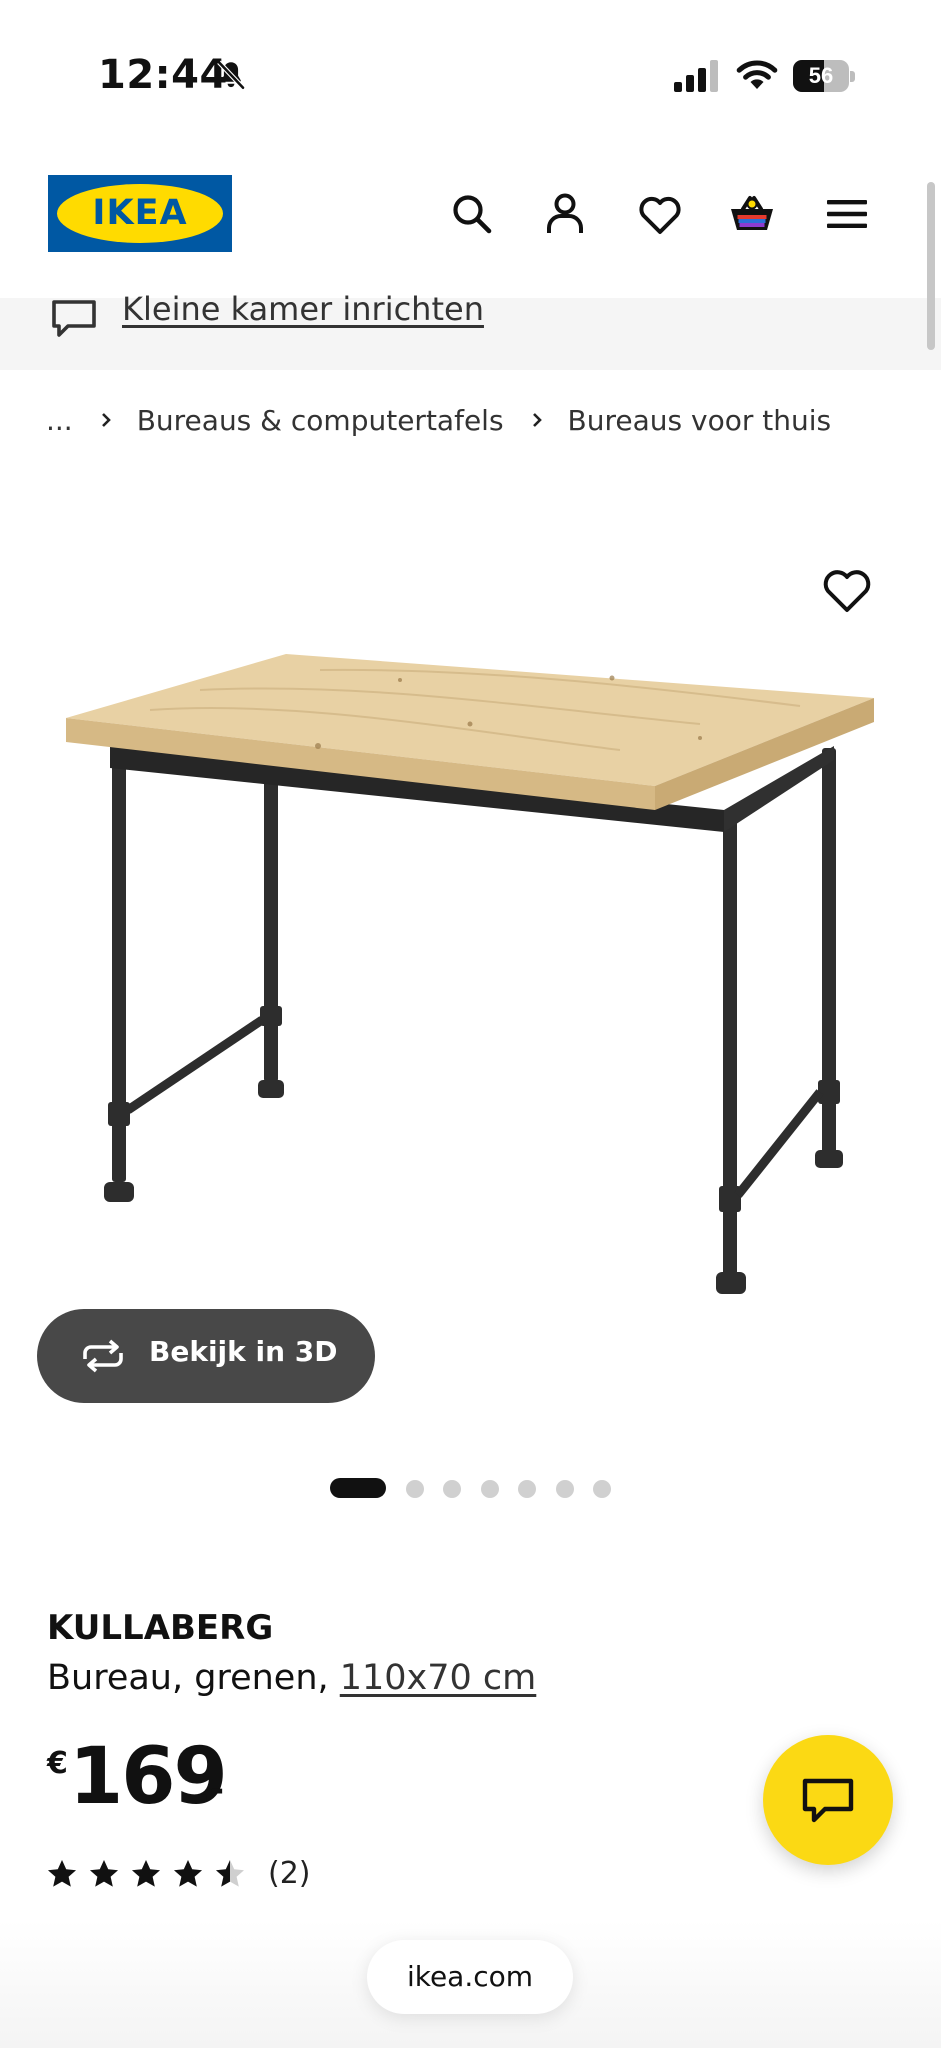  I want to click on product-size-link: 110x70 cm, so click(438, 1678).